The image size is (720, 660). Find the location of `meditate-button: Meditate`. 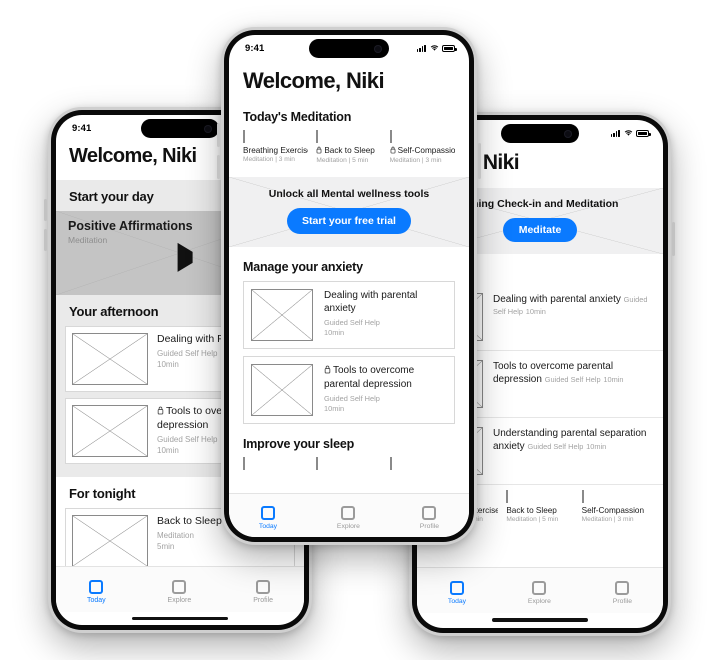

meditate-button: Meditate is located at coordinates (540, 230).